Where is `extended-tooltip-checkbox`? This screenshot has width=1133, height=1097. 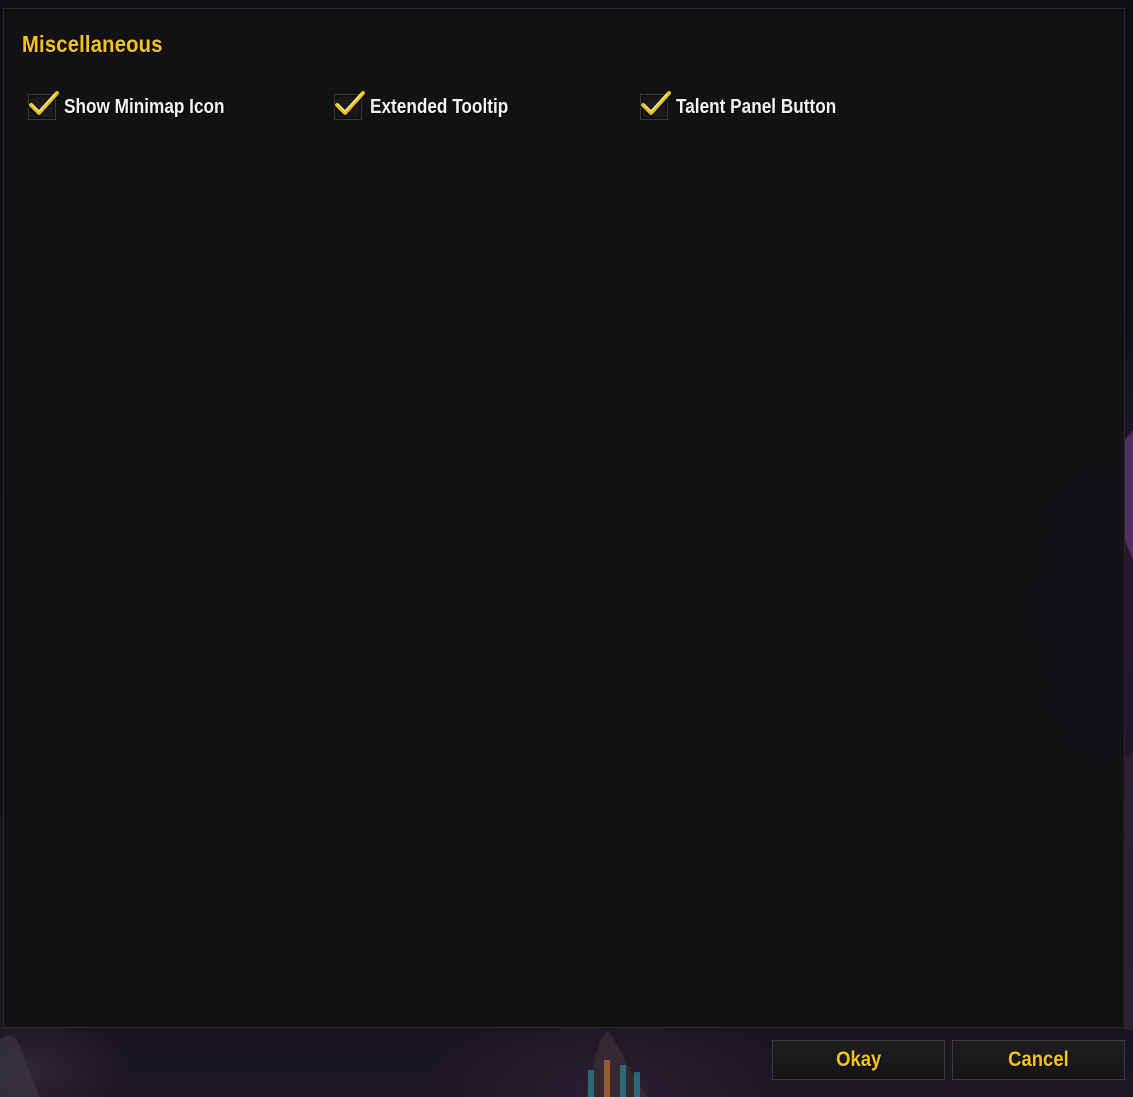 extended-tooltip-checkbox is located at coordinates (350, 105).